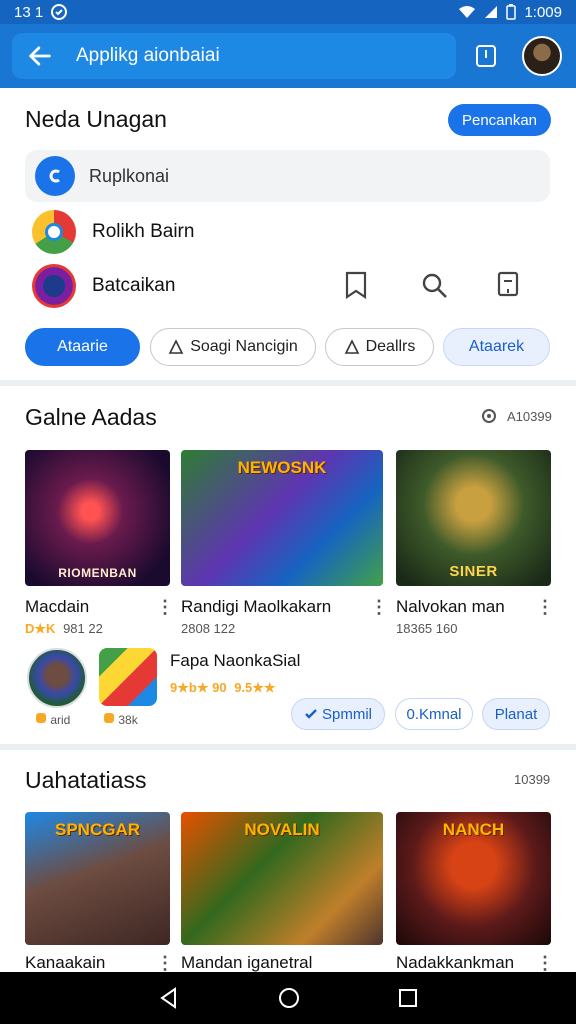 The height and width of the screenshot is (1024, 576). What do you see at coordinates (282, 467) in the screenshot?
I see `thumbnail-banner: NEWOSNK` at bounding box center [282, 467].